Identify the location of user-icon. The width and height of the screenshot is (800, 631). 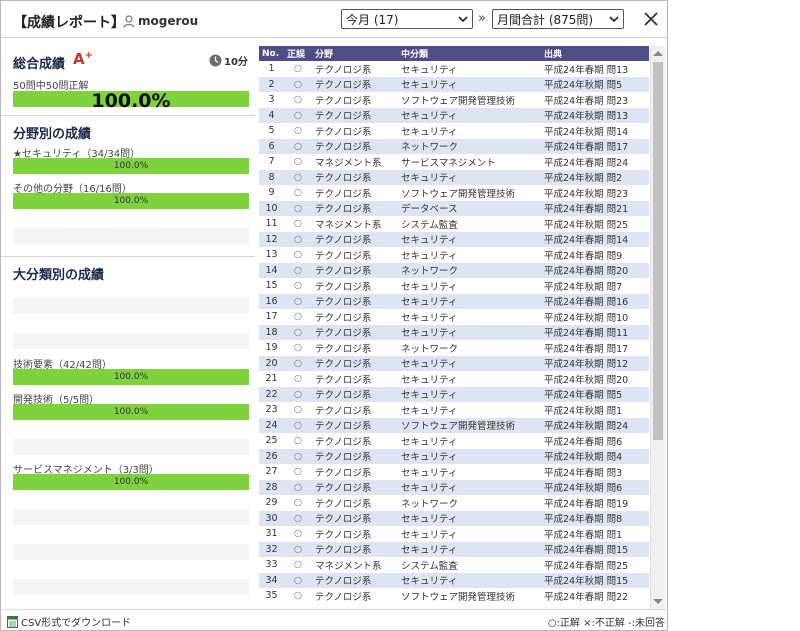
(129, 21).